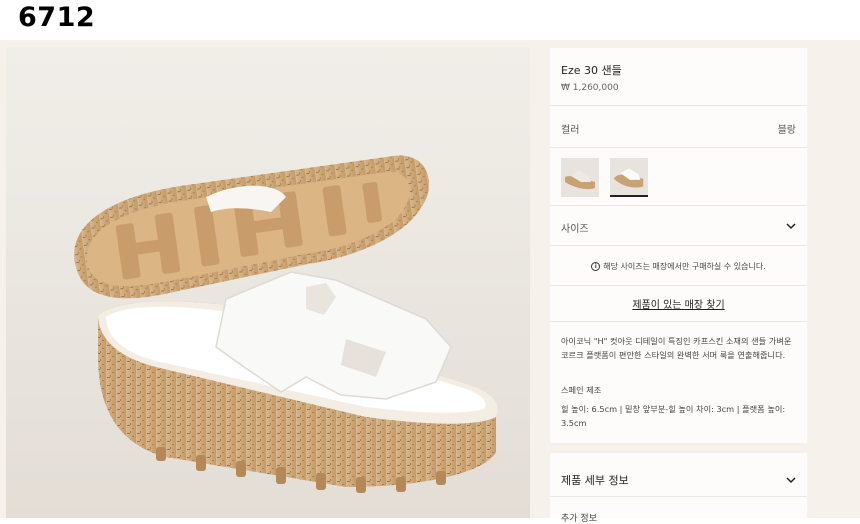  I want to click on product-title: Eze 30 샌들, so click(591, 70).